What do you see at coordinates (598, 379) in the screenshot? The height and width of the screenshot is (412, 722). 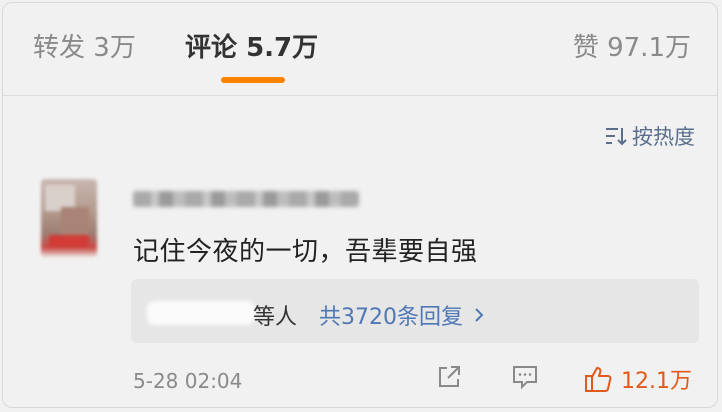 I see `thumbs-up-icon` at bounding box center [598, 379].